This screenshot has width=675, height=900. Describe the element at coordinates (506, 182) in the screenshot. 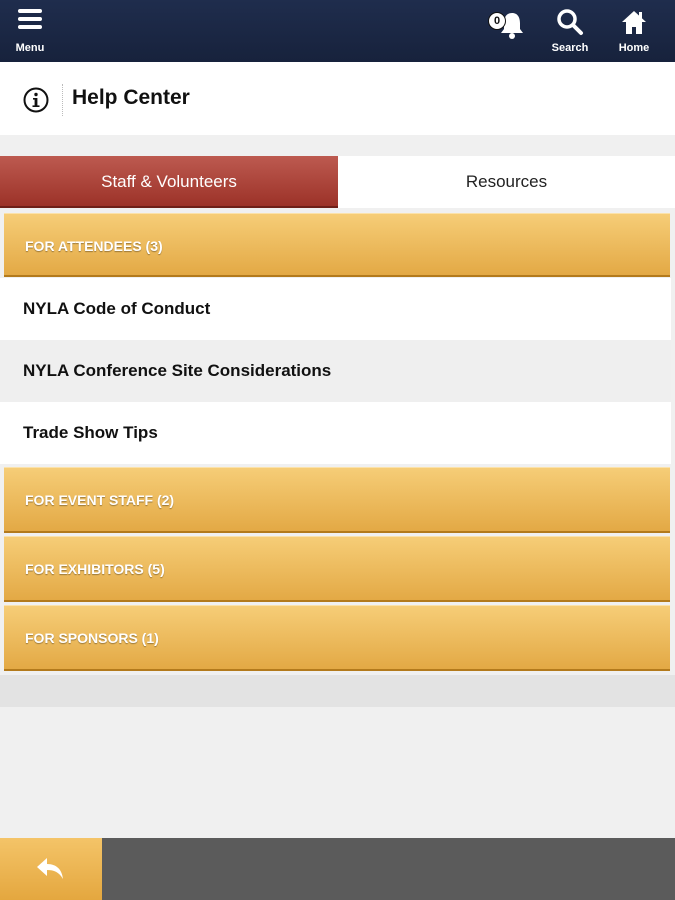

I see `tab-resources: Resources` at that location.